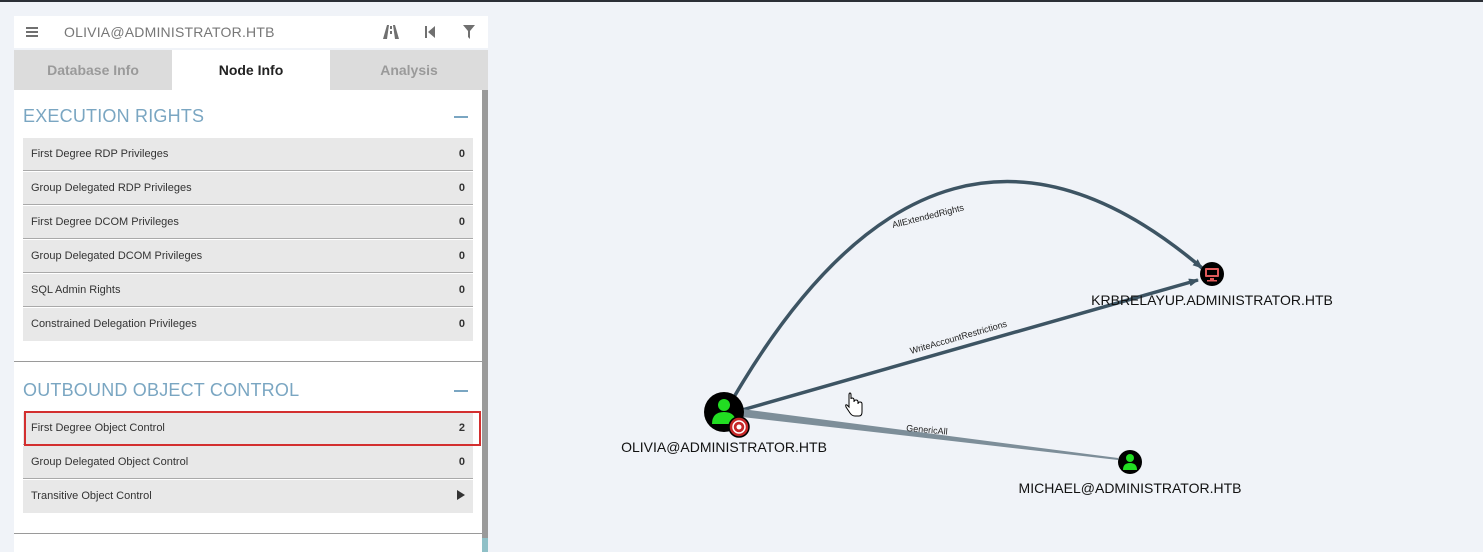 This screenshot has height=552, width=1483. Describe the element at coordinates (928, 216) in the screenshot. I see `edge-label-allextendedrights: AllExtendedRights` at that location.